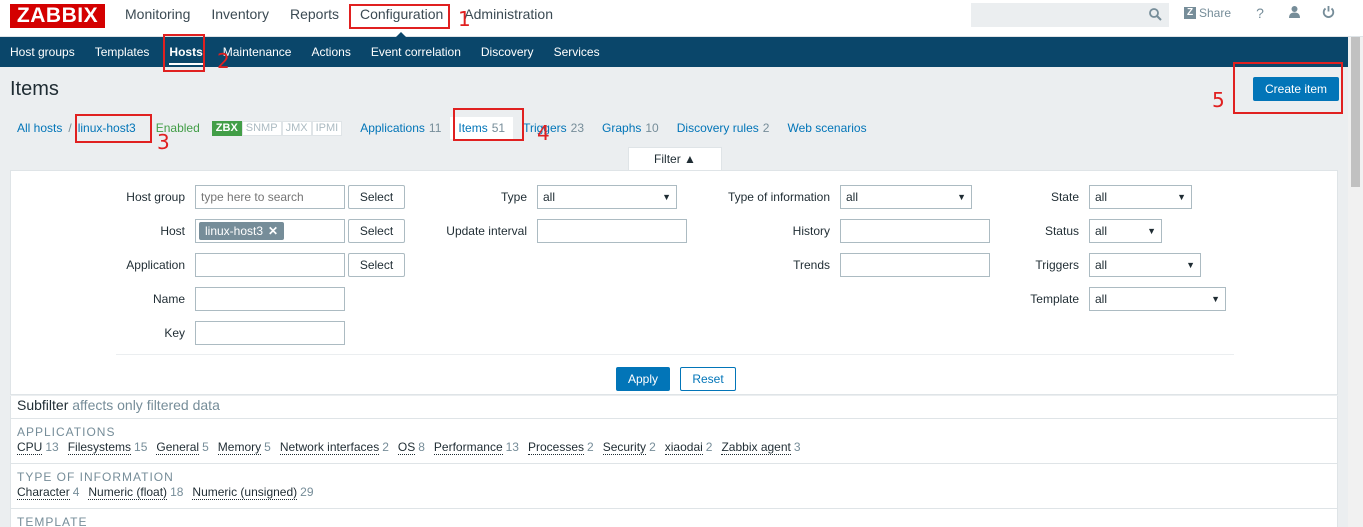  Describe the element at coordinates (512, 447) in the screenshot. I see `subfilter-application-item-count: 13` at that location.